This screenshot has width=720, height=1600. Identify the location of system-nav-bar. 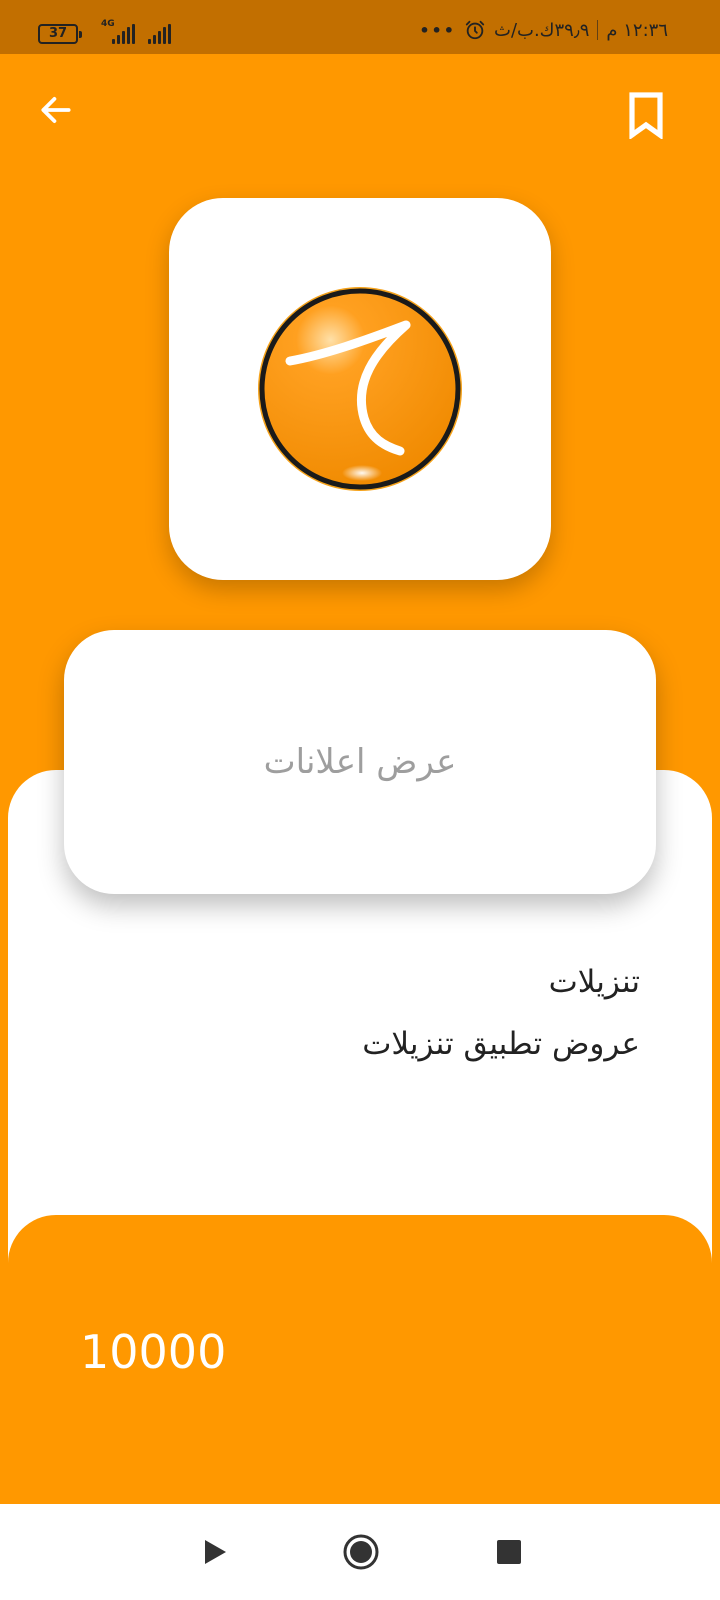
(360, 1552).